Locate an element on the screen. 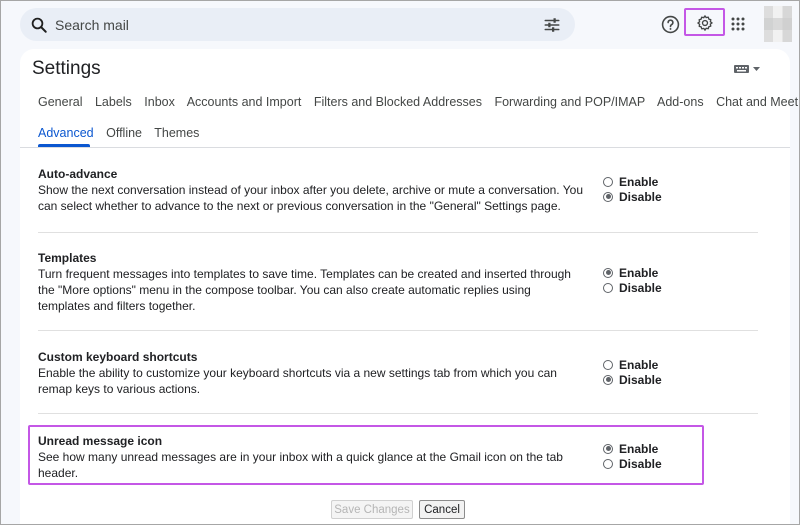  unread-icon-disable-option: Disable is located at coordinates (632, 463).